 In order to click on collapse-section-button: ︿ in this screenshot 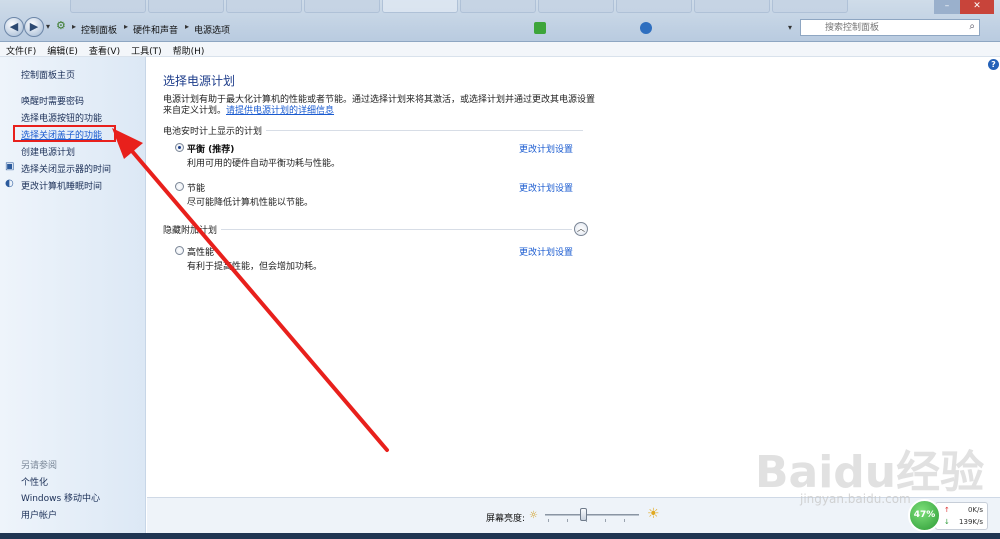, I will do `click(581, 229)`.